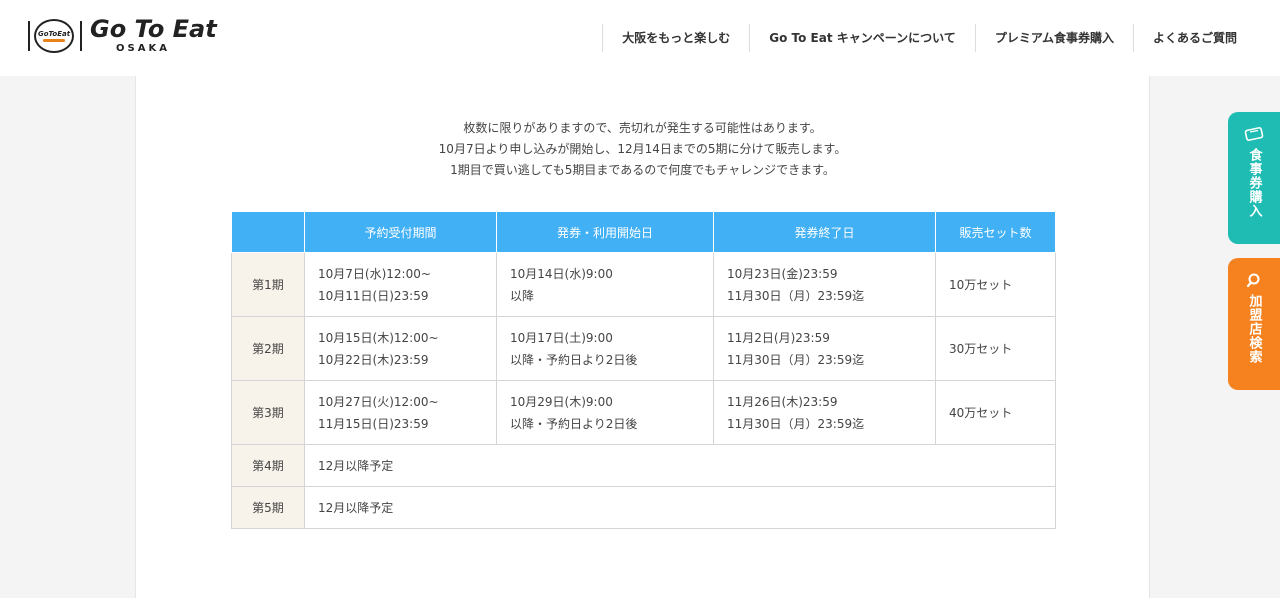 The width and height of the screenshot is (1280, 598). I want to click on logo-subtitle: OSAKA, so click(143, 48).